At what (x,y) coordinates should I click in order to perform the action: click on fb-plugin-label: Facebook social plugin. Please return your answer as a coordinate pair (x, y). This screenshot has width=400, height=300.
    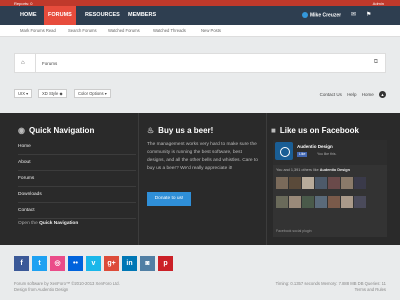
    Looking at the image, I should click on (294, 231).